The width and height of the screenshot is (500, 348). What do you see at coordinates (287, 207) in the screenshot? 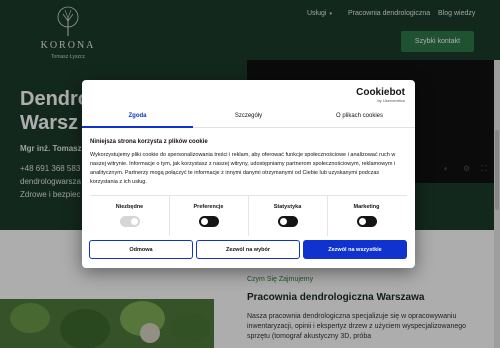
I see `toggle-label: Statystyka` at bounding box center [287, 207].